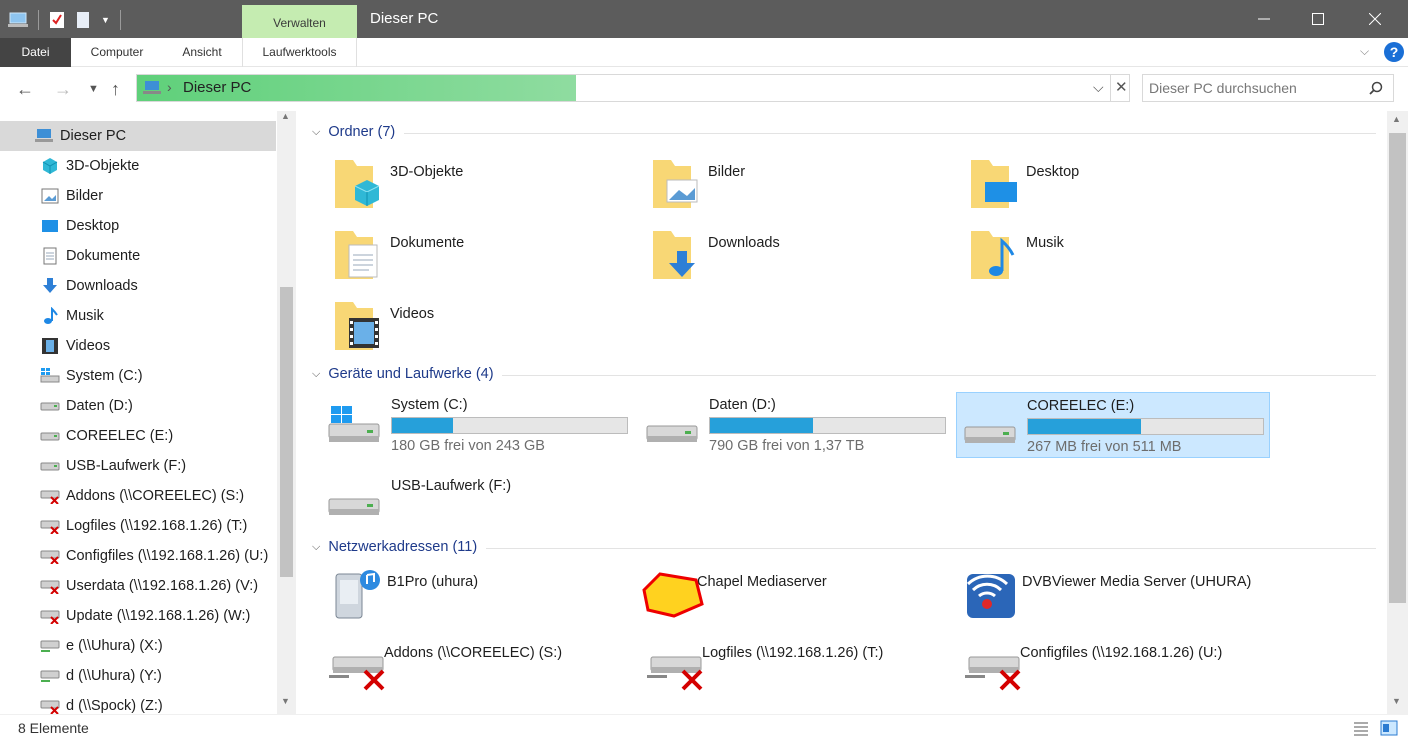 This screenshot has width=1408, height=742. Describe the element at coordinates (1376, 88) in the screenshot. I see `search-icon` at that location.